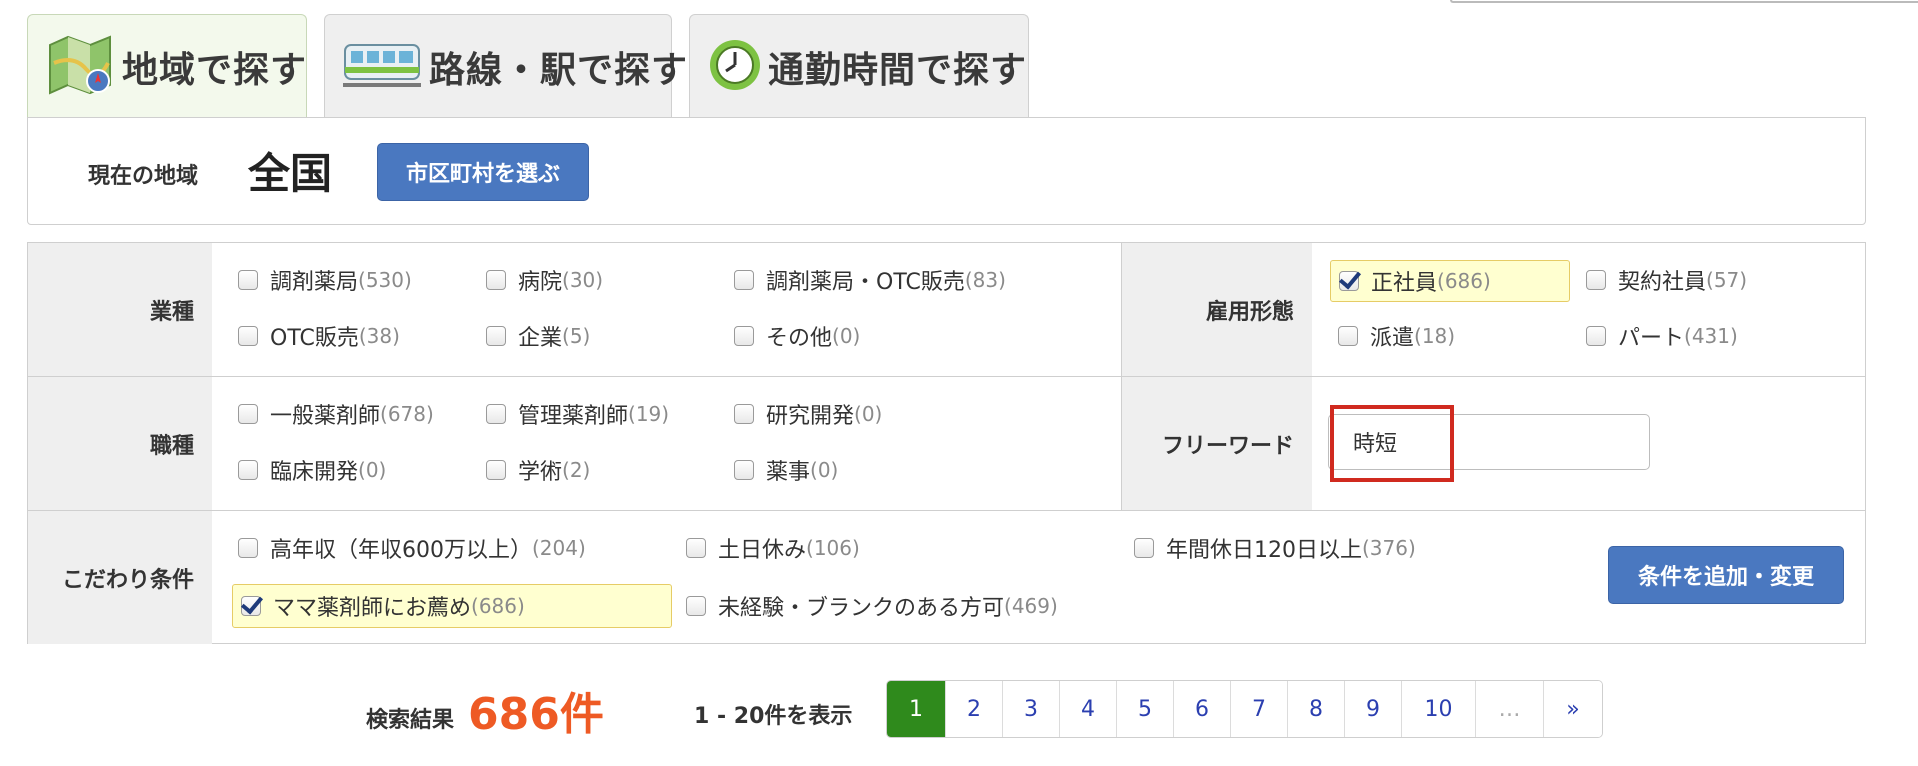  What do you see at coordinates (1711, 336) in the screenshot?
I see `option-count: (431)` at bounding box center [1711, 336].